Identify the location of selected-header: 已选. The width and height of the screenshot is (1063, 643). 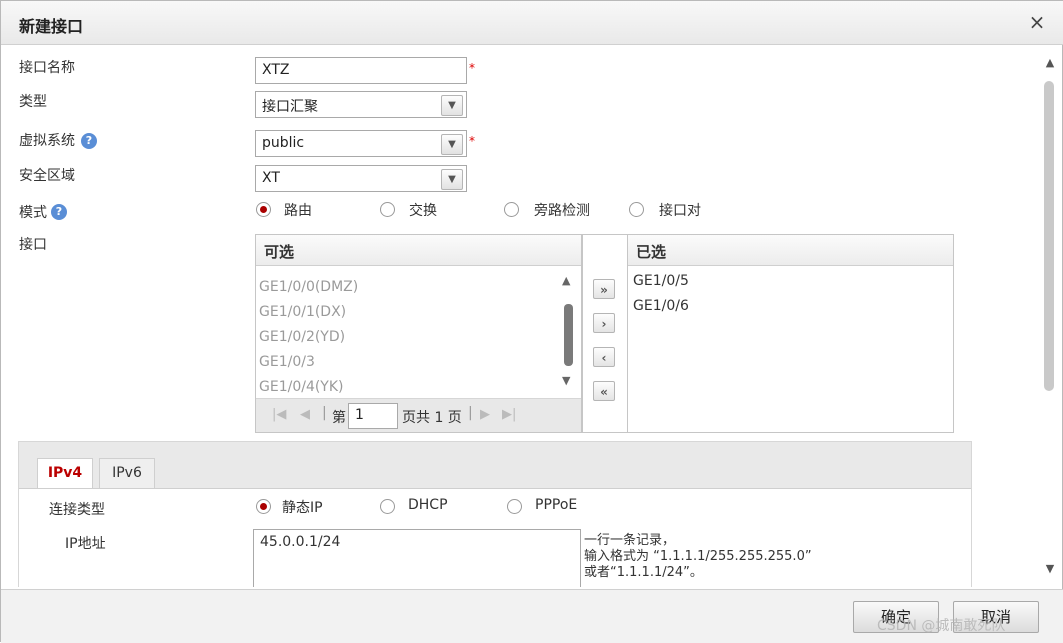
(790, 250).